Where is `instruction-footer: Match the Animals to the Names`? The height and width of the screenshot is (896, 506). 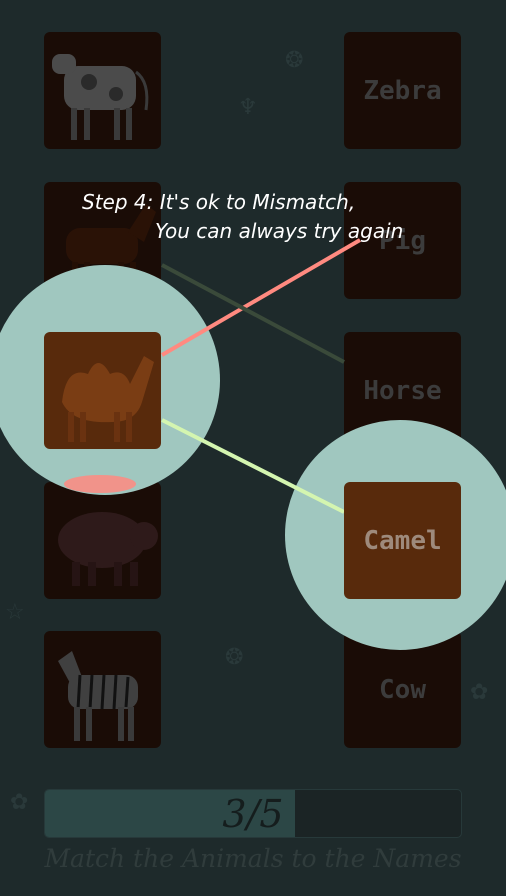
instruction-footer: Match the Animals to the Names is located at coordinates (253, 858).